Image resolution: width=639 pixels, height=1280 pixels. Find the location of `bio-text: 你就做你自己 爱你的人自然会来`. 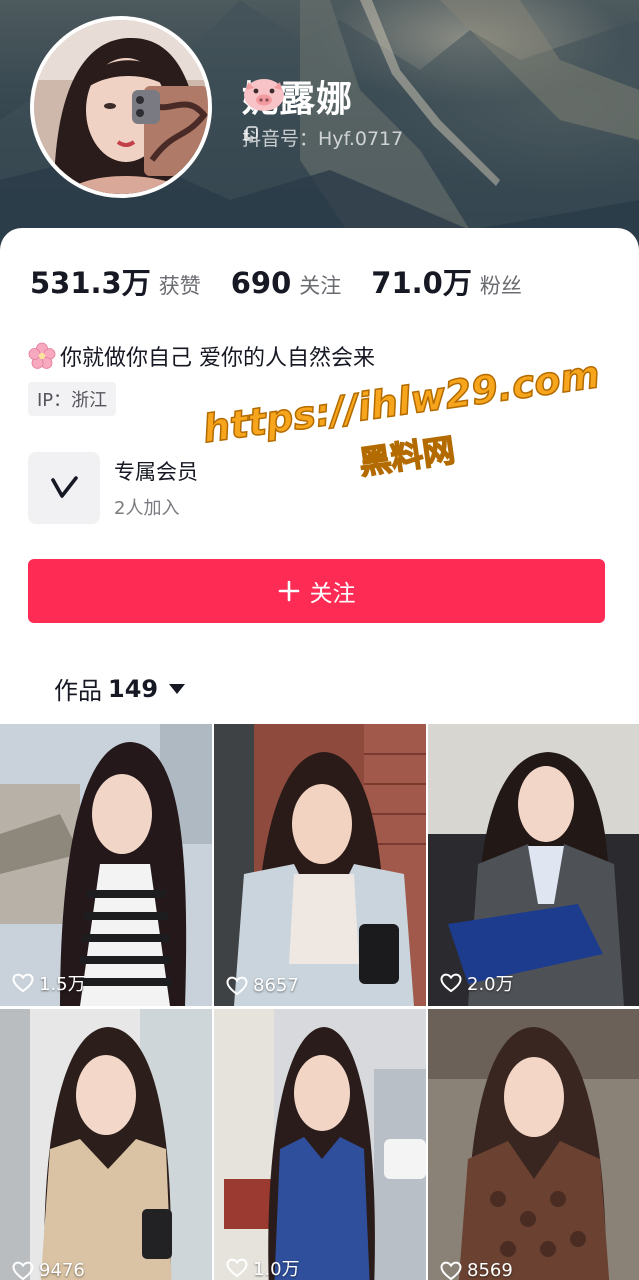

bio-text: 你就做你自己 爱你的人自然会来 is located at coordinates (217, 358).